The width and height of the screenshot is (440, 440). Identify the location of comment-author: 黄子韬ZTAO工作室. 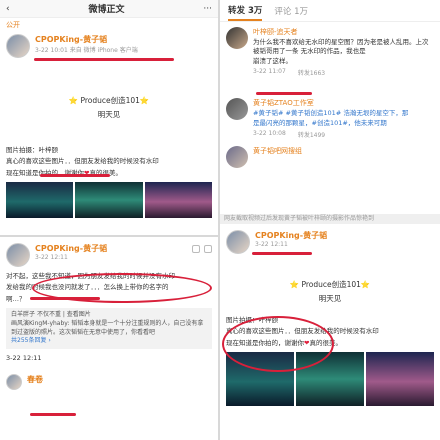
(330, 103).